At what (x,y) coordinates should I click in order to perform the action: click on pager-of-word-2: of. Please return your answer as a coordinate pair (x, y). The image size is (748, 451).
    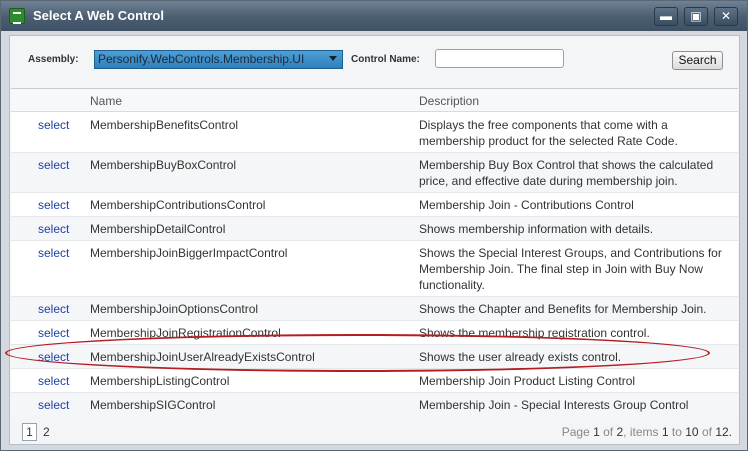
    Looking at the image, I should click on (706, 432).